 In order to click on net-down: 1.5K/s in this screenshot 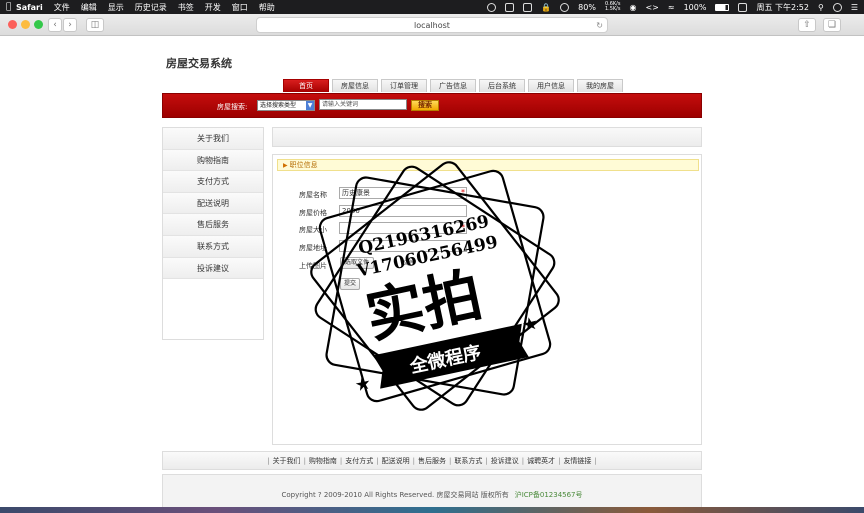, I will do `click(612, 9)`.